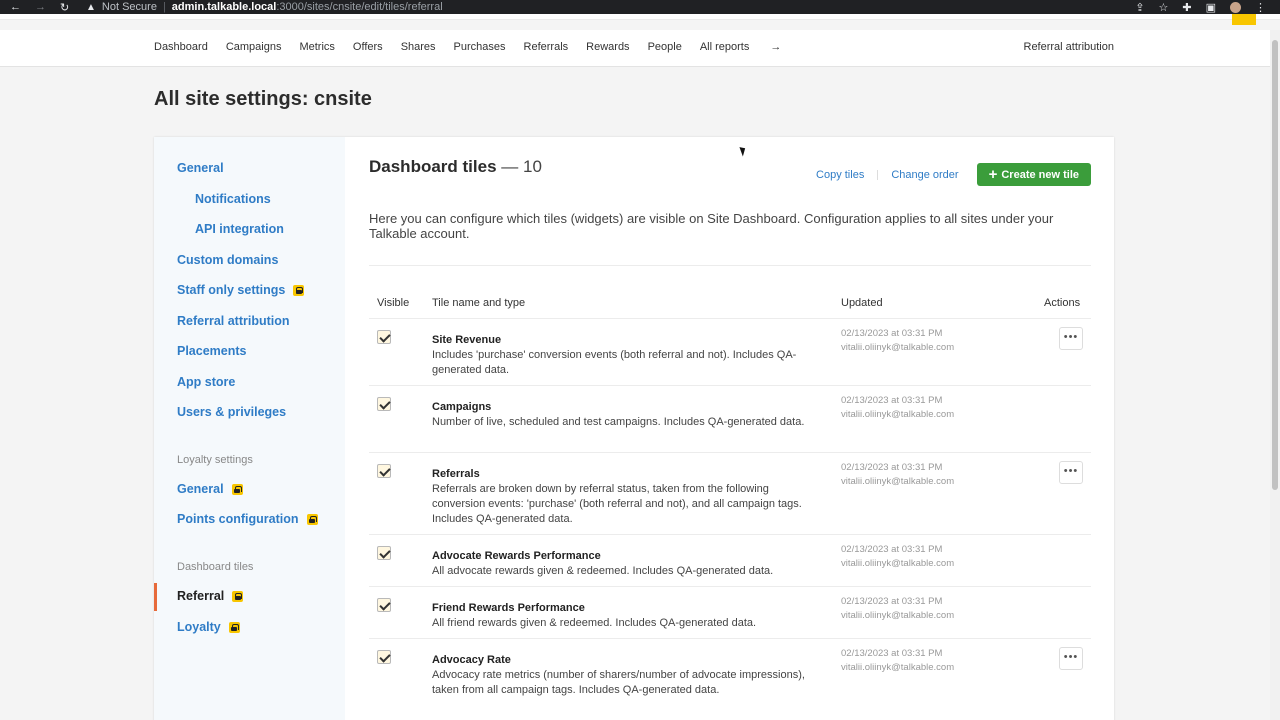  What do you see at coordinates (316, 47) in the screenshot?
I see `topnav-metrics: Metrics` at bounding box center [316, 47].